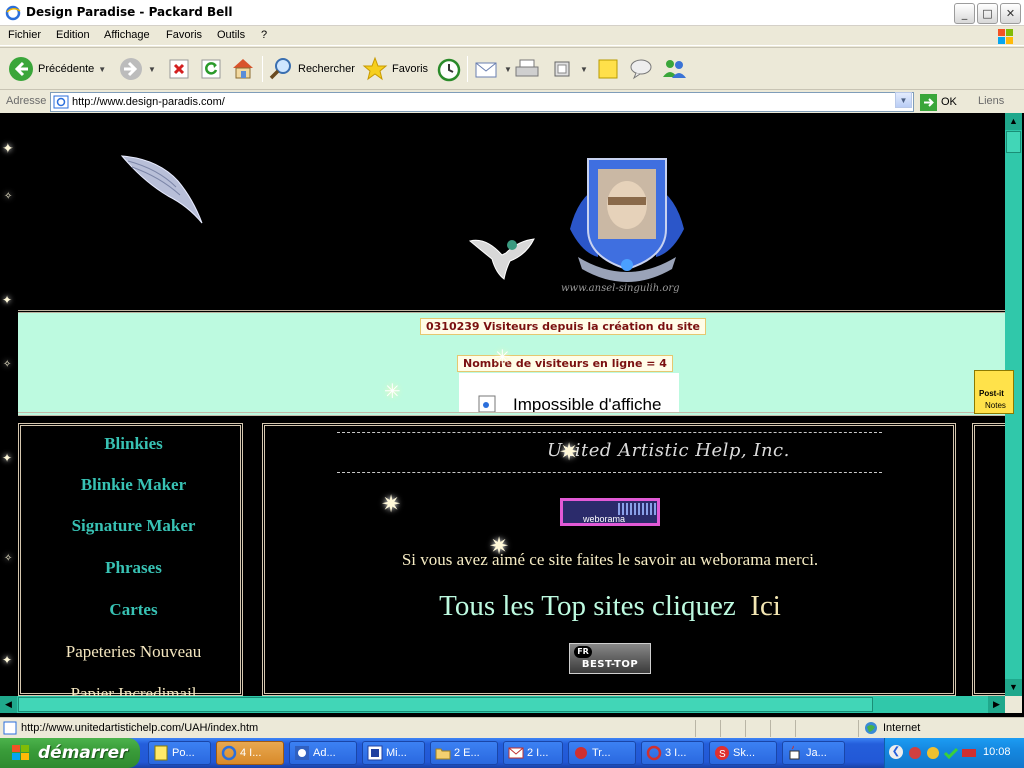 The image size is (1024, 768). What do you see at coordinates (482, 102) in the screenshot?
I see `address-input: http://www.design-paradis.com/` at bounding box center [482, 102].